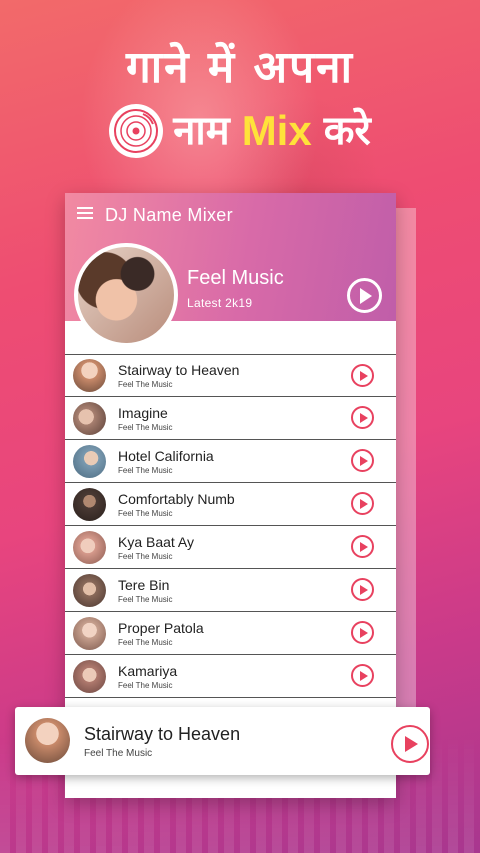 The width and height of the screenshot is (480, 853). What do you see at coordinates (47, 740) in the screenshot?
I see `now-playing-thumbnail` at bounding box center [47, 740].